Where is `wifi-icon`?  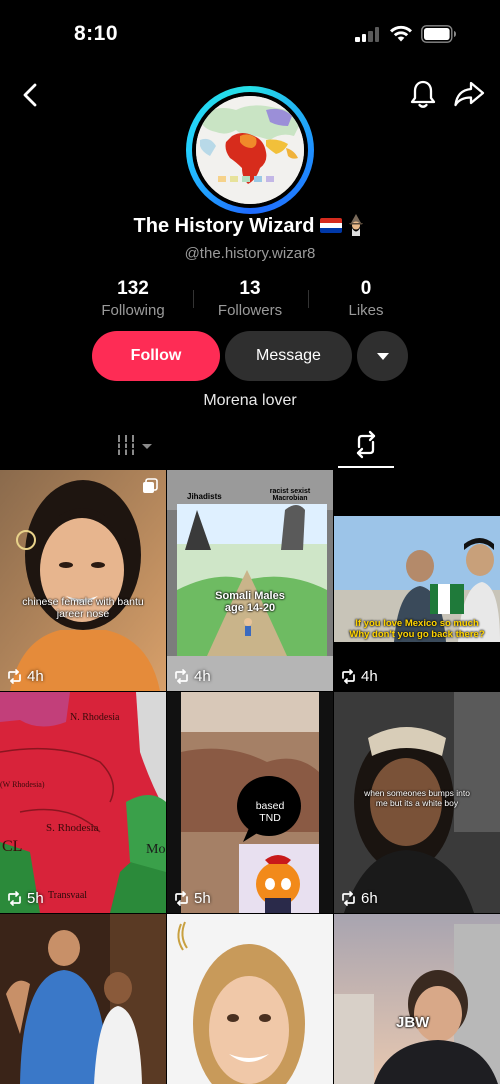 wifi-icon is located at coordinates (401, 33).